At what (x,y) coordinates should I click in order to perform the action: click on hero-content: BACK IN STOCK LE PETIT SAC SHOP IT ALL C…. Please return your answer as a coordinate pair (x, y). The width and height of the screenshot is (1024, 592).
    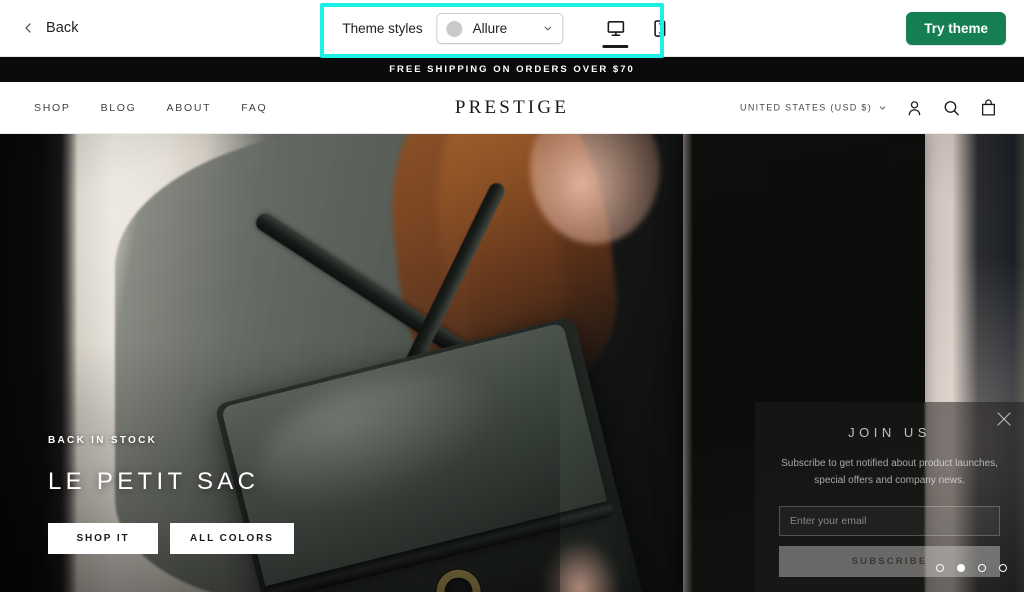
    Looking at the image, I should click on (171, 494).